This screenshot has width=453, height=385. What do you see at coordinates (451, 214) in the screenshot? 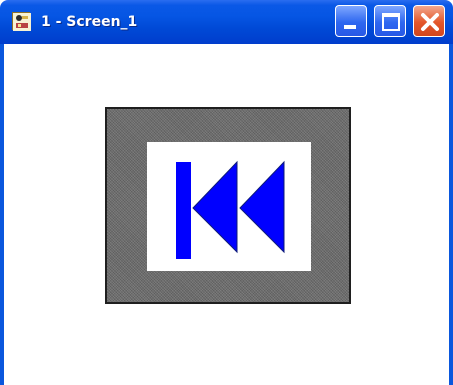
I see `window-right-border` at bounding box center [451, 214].